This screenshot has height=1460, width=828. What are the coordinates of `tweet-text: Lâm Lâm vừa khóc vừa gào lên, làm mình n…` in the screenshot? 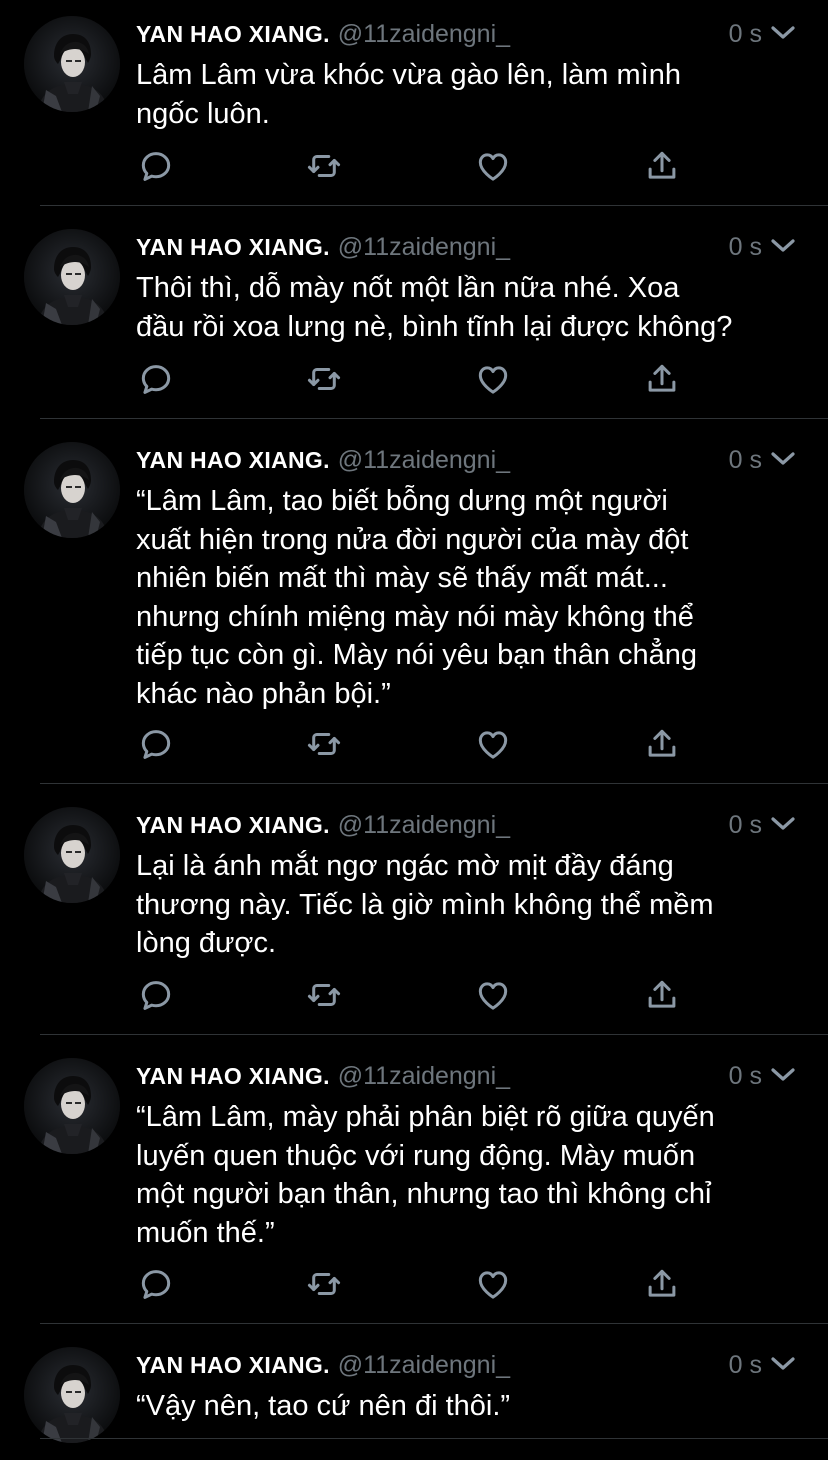 It's located at (408, 94).